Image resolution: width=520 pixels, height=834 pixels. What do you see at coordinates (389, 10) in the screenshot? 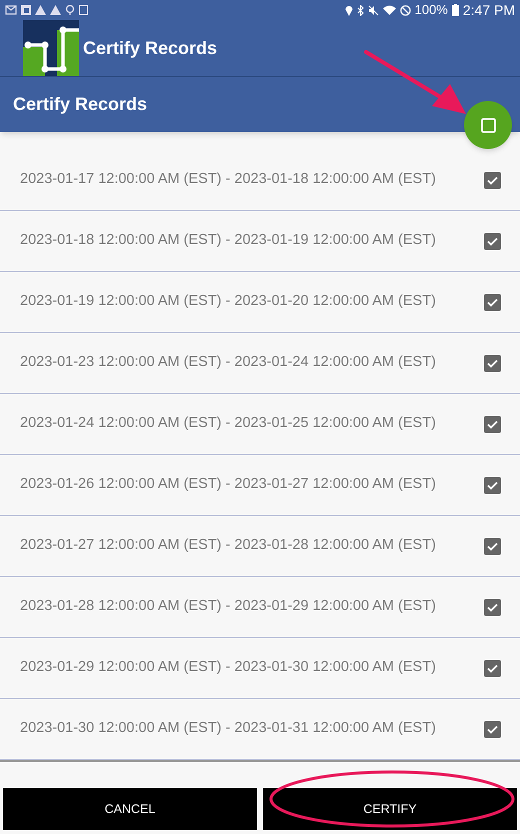
I see `wifi-icon` at bounding box center [389, 10].